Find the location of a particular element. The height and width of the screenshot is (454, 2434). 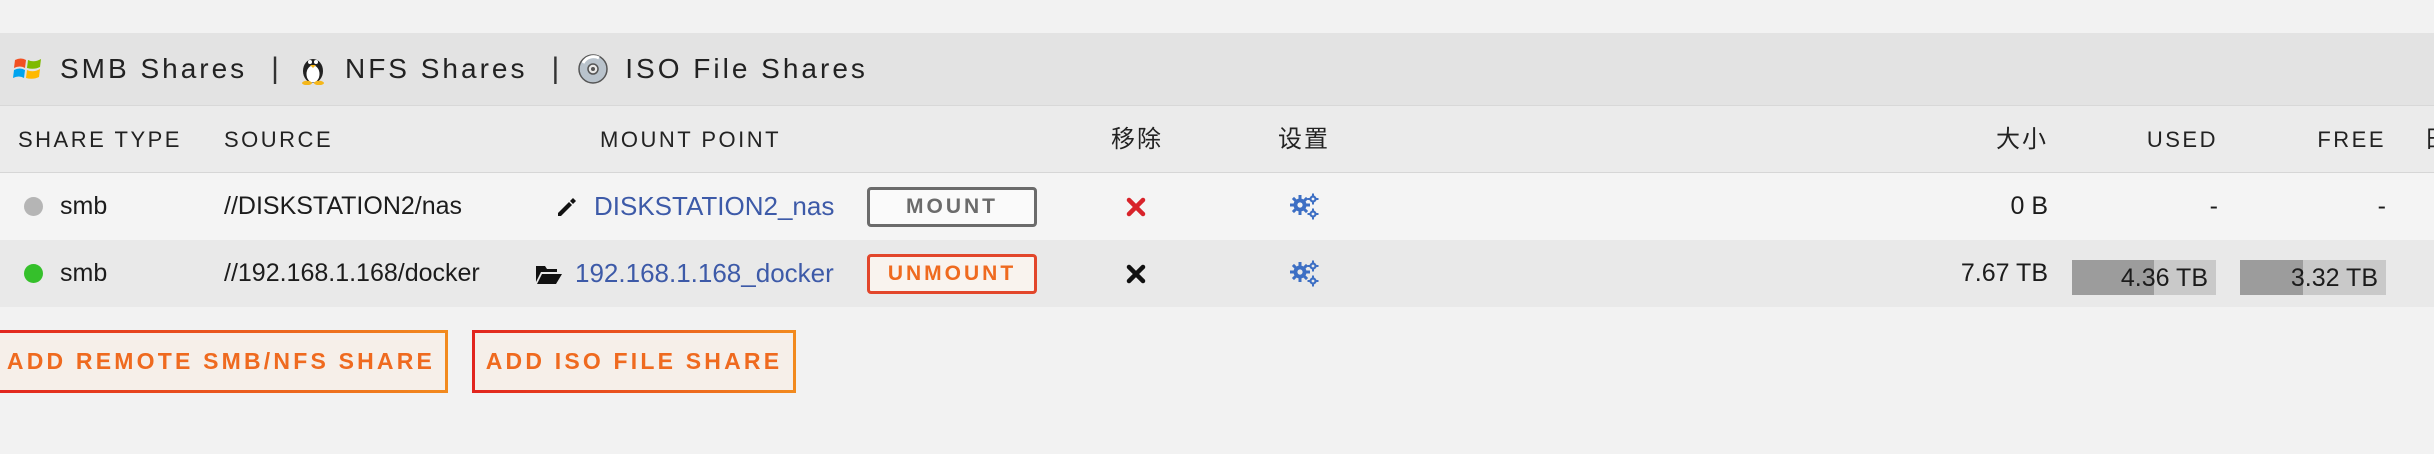

linux-tux-icon is located at coordinates (313, 69).